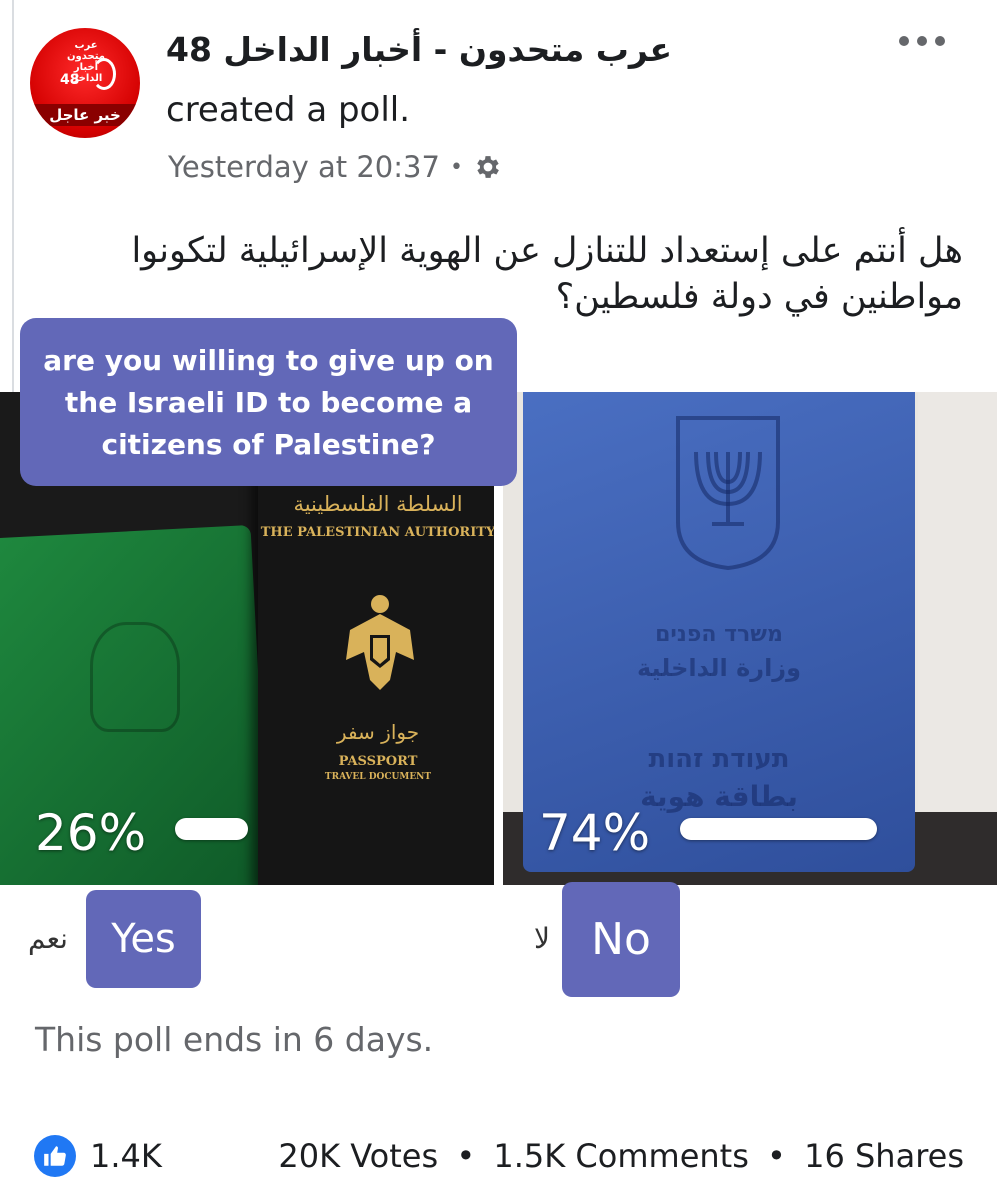 The image size is (997, 1200). I want to click on yes-button: Yes, so click(143, 939).